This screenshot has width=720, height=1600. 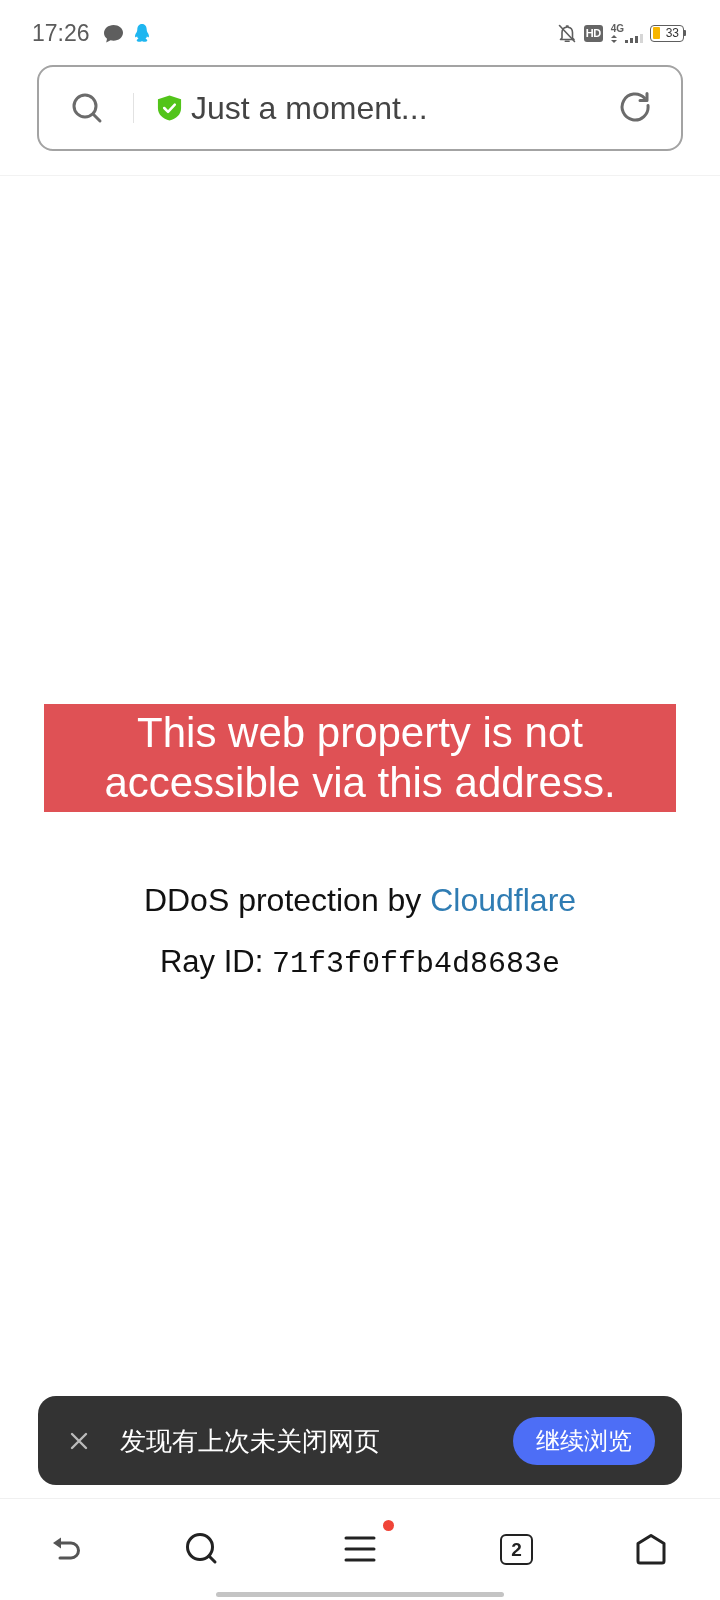 I want to click on clock-time: 17:26, so click(x=61, y=33).